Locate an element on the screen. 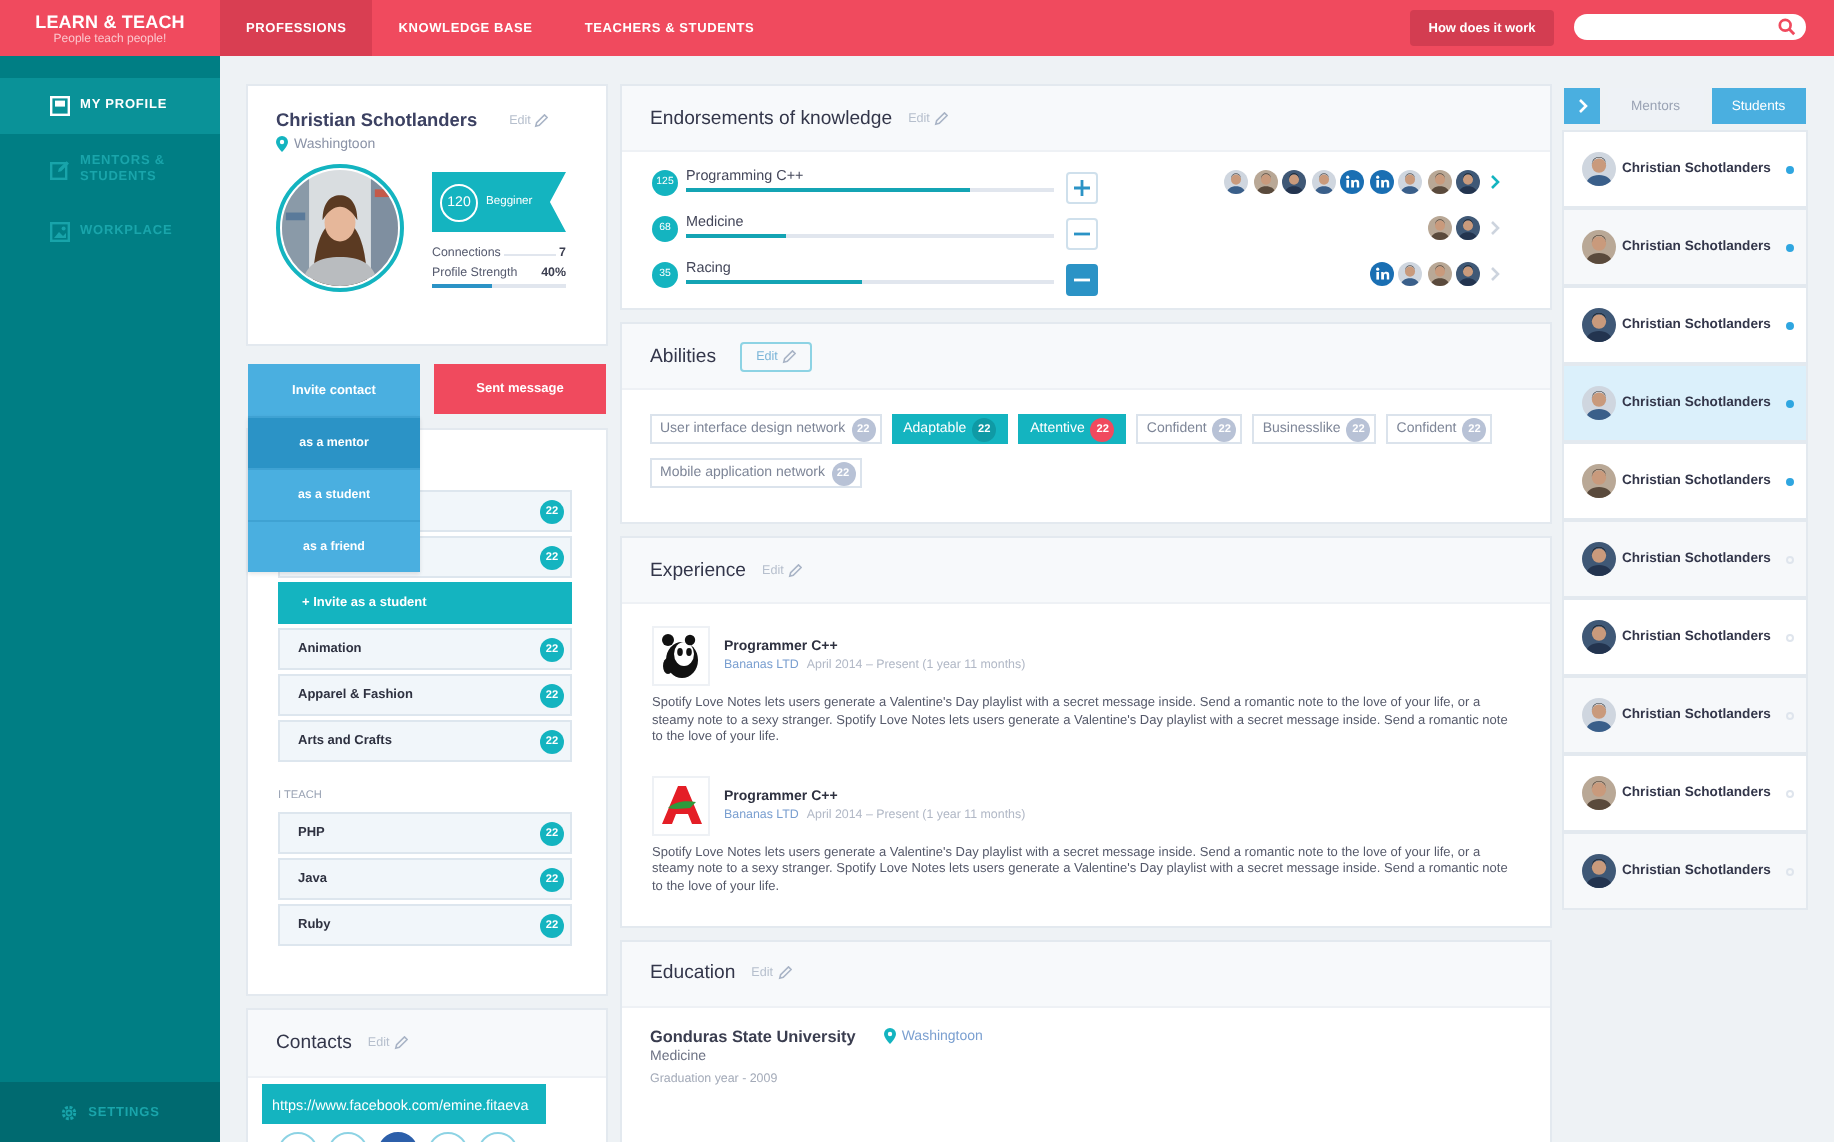 The height and width of the screenshot is (1142, 1834). card-title: Education is located at coordinates (693, 973).